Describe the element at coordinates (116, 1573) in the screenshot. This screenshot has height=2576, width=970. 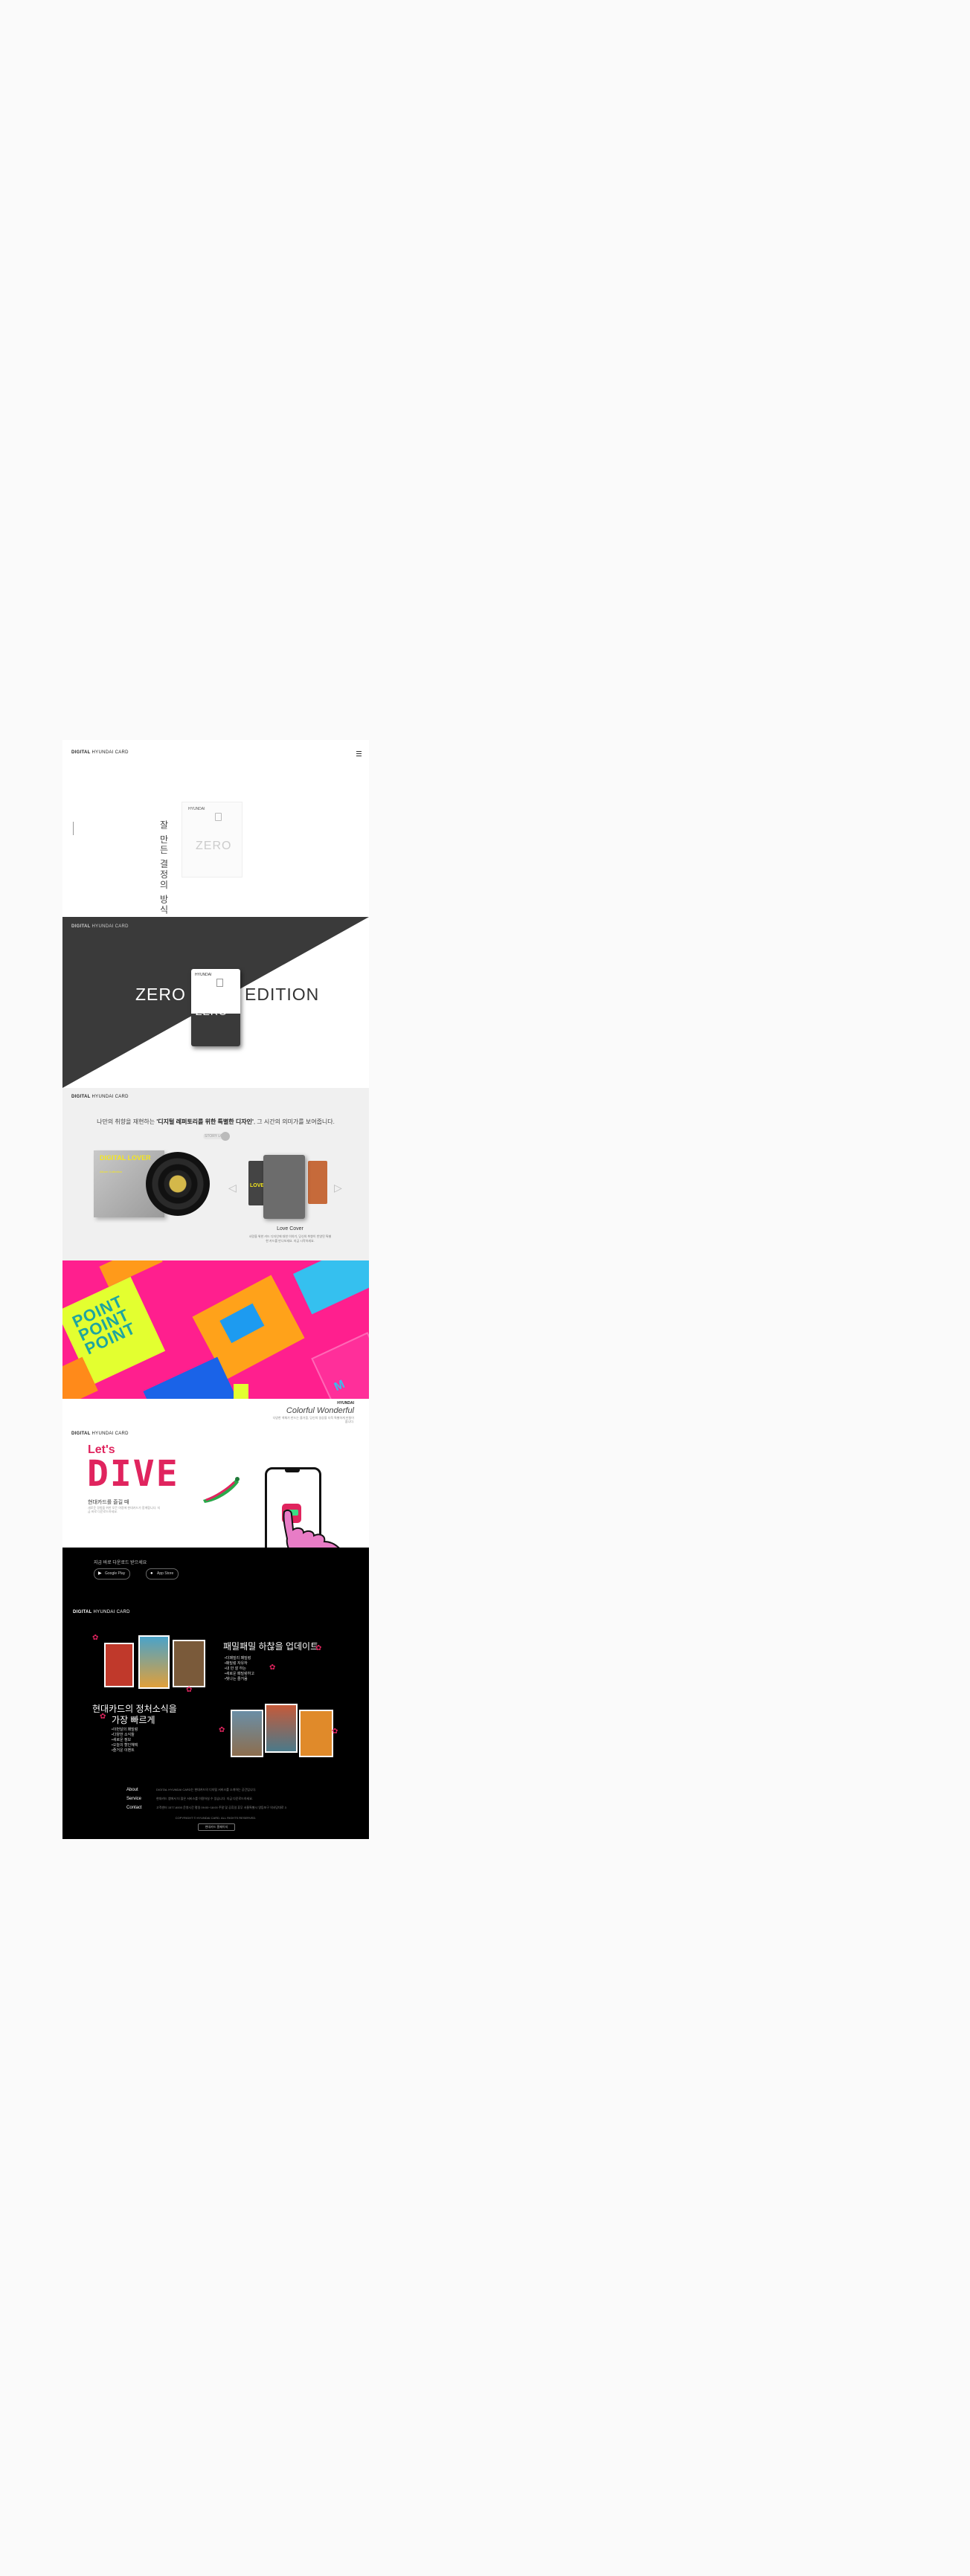
I see `google-label: Google Play` at that location.